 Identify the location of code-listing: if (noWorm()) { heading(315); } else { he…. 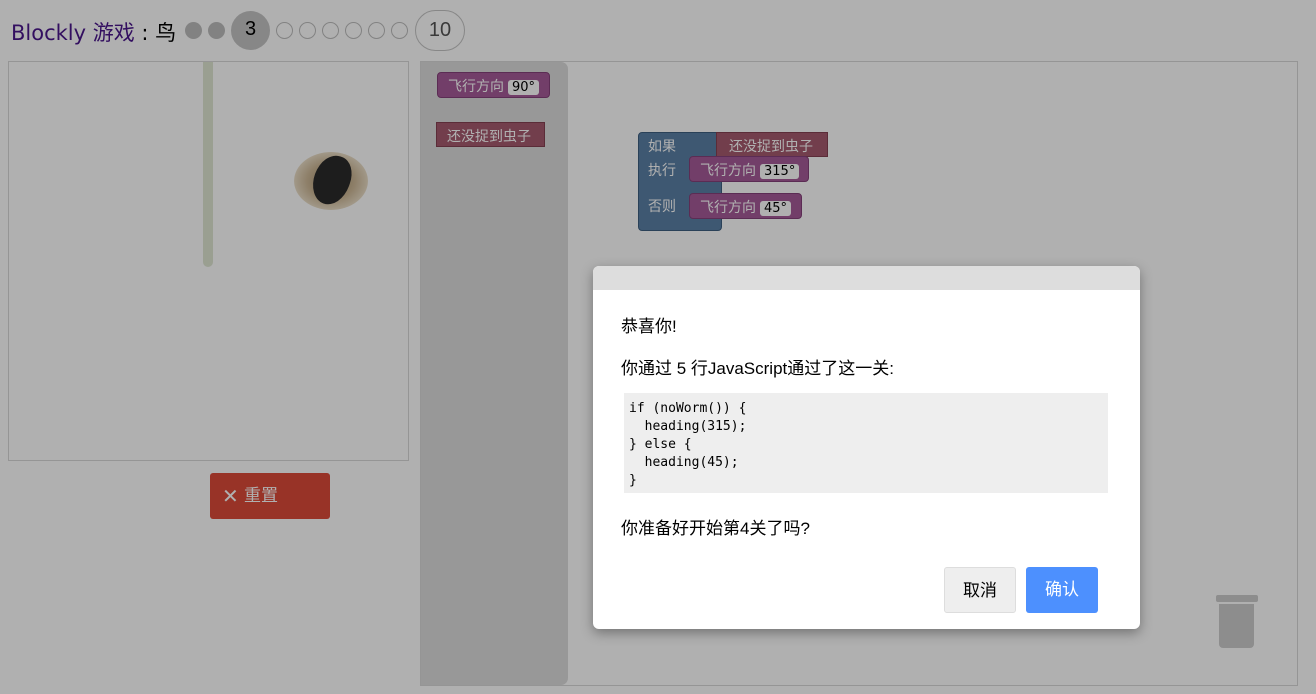
(866, 443).